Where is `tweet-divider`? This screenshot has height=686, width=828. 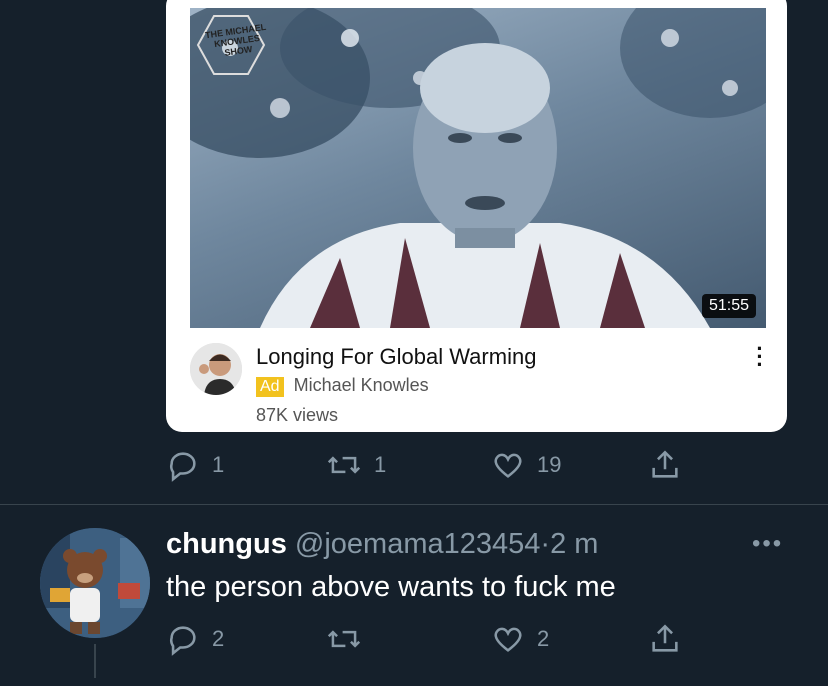 tweet-divider is located at coordinates (414, 504).